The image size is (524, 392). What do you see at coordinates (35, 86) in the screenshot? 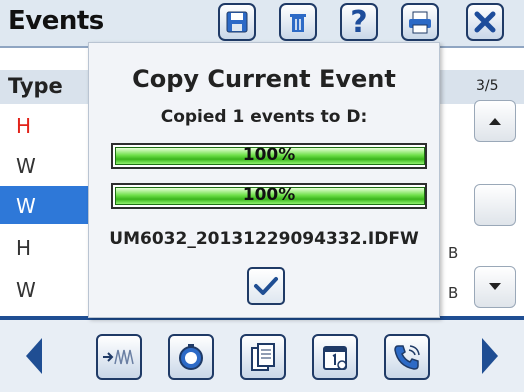
I see `column-header-type: Type` at bounding box center [35, 86].